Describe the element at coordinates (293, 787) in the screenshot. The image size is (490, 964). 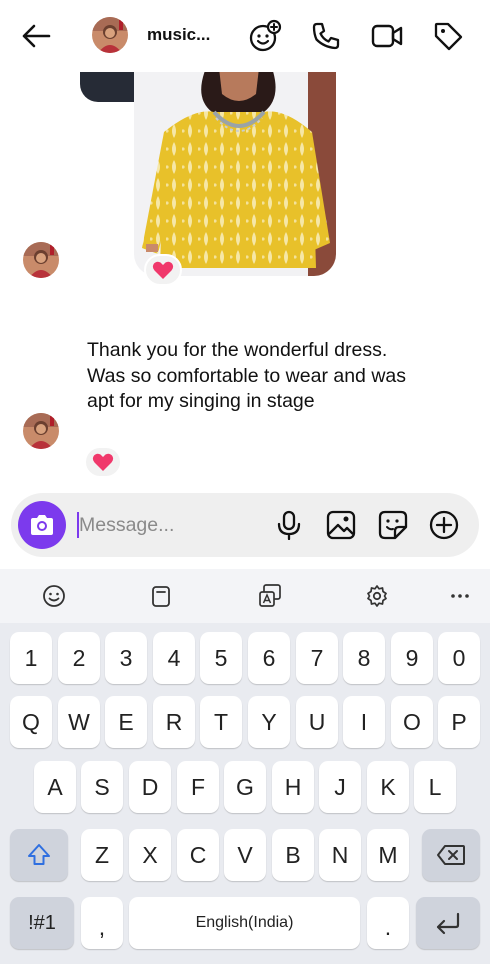
I see `key-h: H` at that location.